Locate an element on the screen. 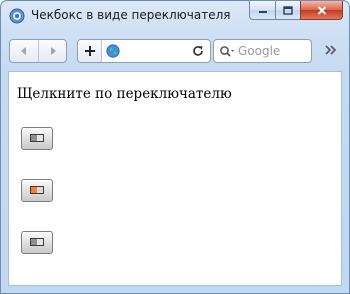 This screenshot has height=294, width=350. window-controls is located at coordinates (296, 10).